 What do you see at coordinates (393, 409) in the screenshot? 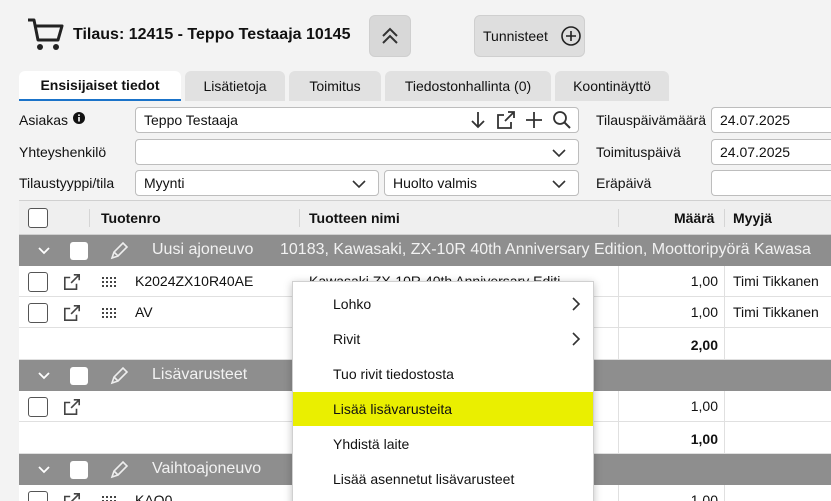
I see `menu-item-label: Lisää lisävarusteita` at bounding box center [393, 409].